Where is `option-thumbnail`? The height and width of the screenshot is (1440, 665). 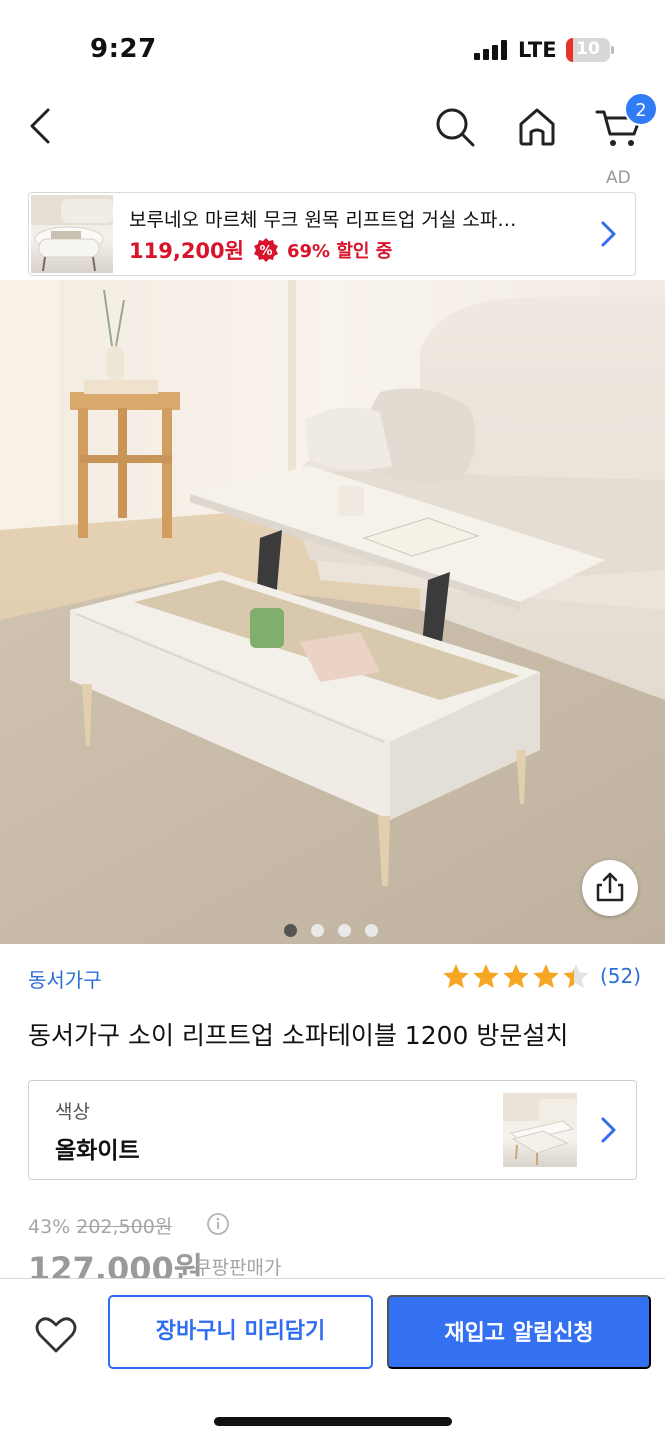
option-thumbnail is located at coordinates (540, 1130).